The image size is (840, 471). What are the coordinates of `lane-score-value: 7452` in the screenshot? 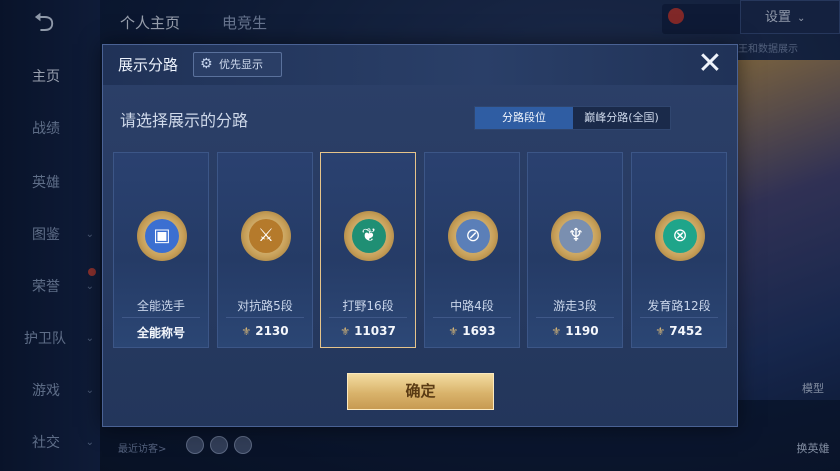 It's located at (686, 331).